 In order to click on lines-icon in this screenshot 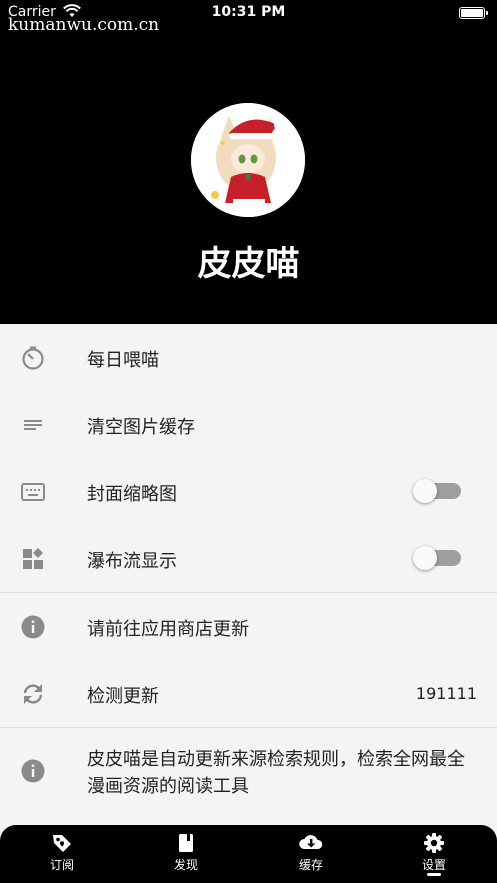, I will do `click(33, 425)`.